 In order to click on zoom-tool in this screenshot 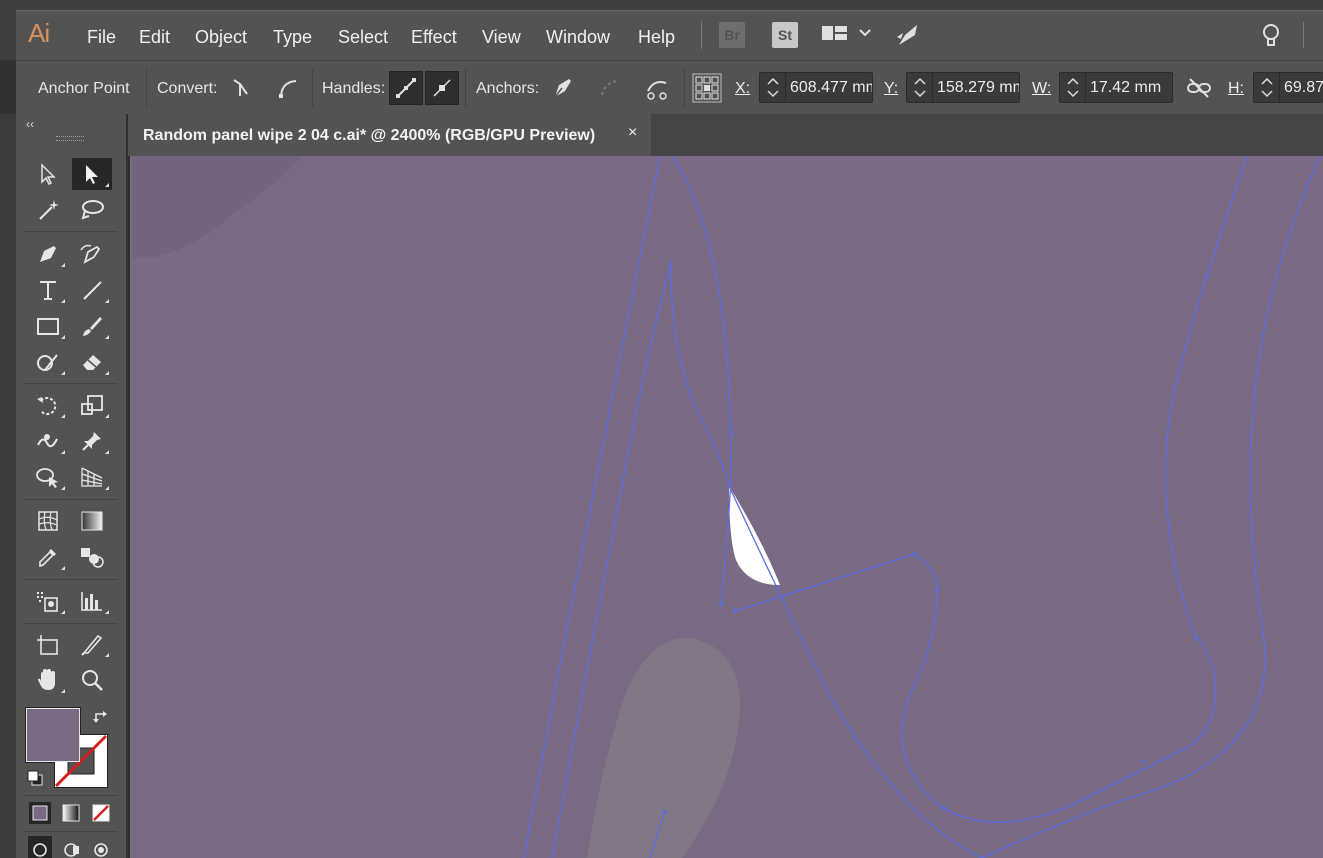, I will do `click(92, 680)`.